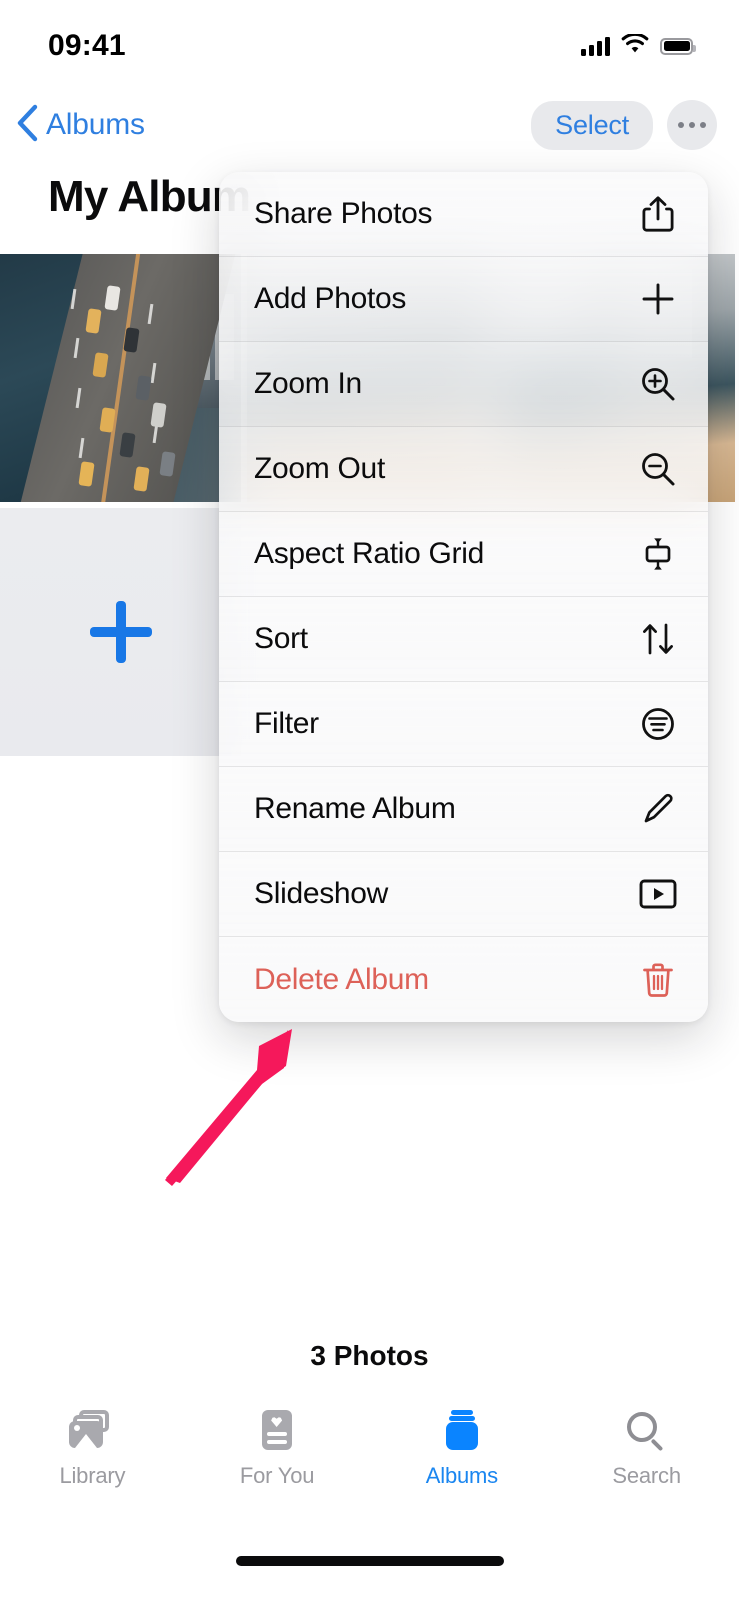  What do you see at coordinates (87, 45) in the screenshot?
I see `status-time: 09:41` at bounding box center [87, 45].